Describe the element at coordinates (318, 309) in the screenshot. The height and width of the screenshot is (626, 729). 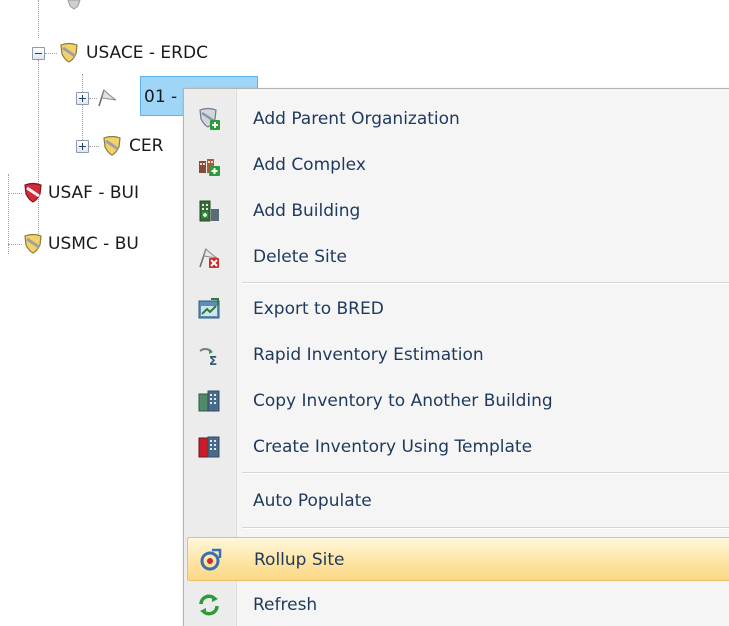
I see `menu-item-label: Export to BRED` at that location.